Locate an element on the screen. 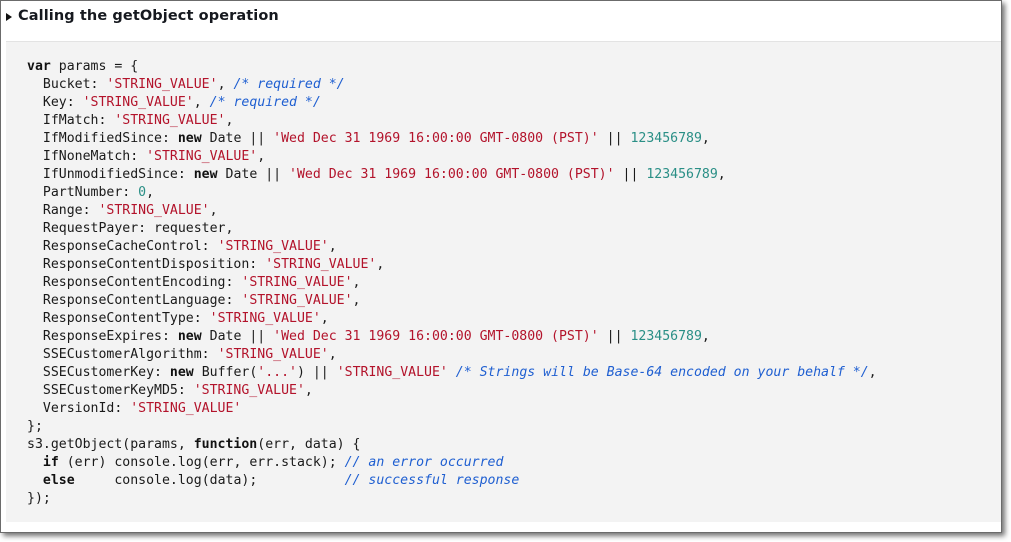 This screenshot has width=1011, height=542. code-keyword: if is located at coordinates (50, 462).